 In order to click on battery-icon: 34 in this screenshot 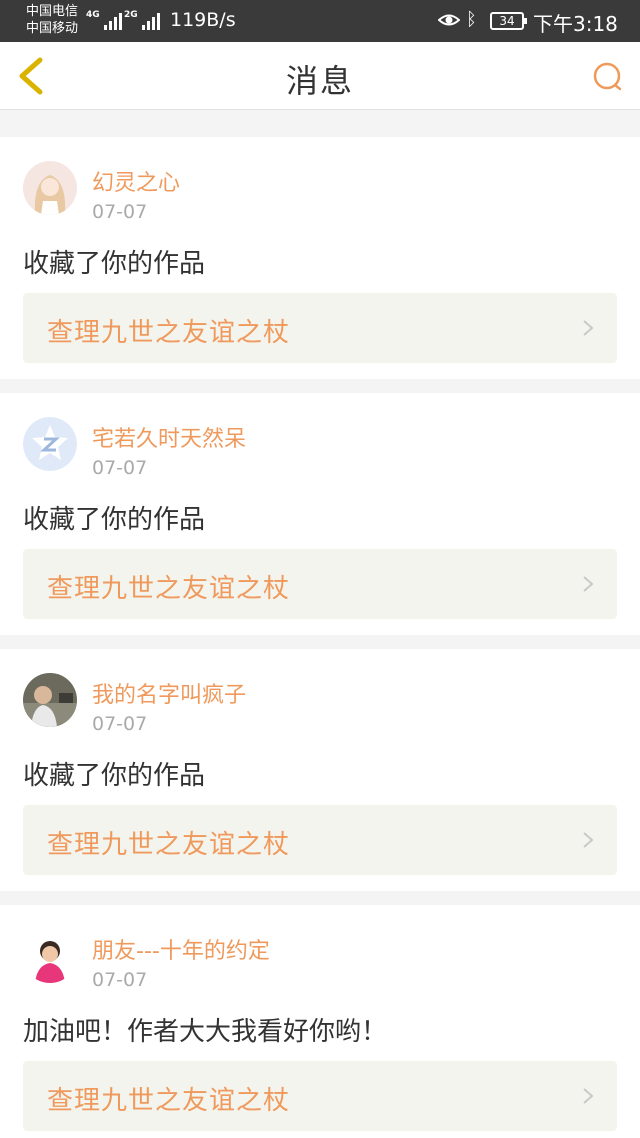, I will do `click(508, 21)`.